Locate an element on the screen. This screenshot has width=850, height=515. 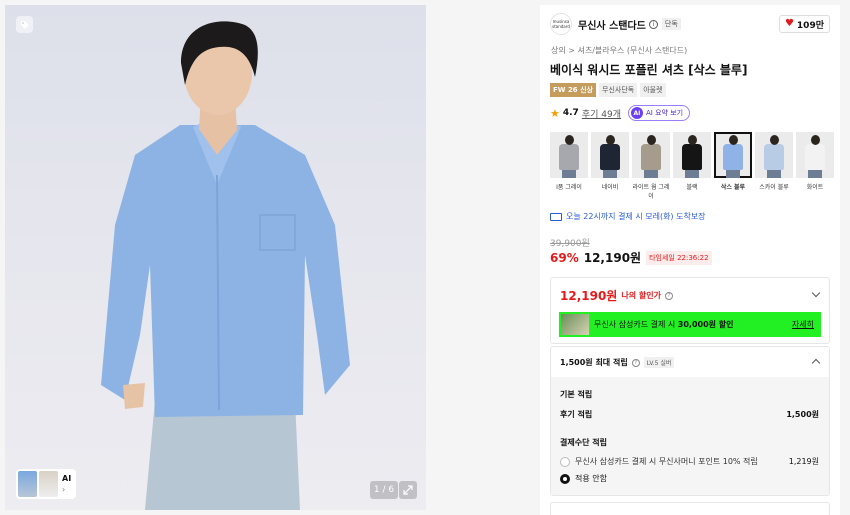
color-options: I품 그레이 네이비 라이트 웜 그레이 블랙 삭스 블루 스카이 블루 화이트 is located at coordinates (692, 166).